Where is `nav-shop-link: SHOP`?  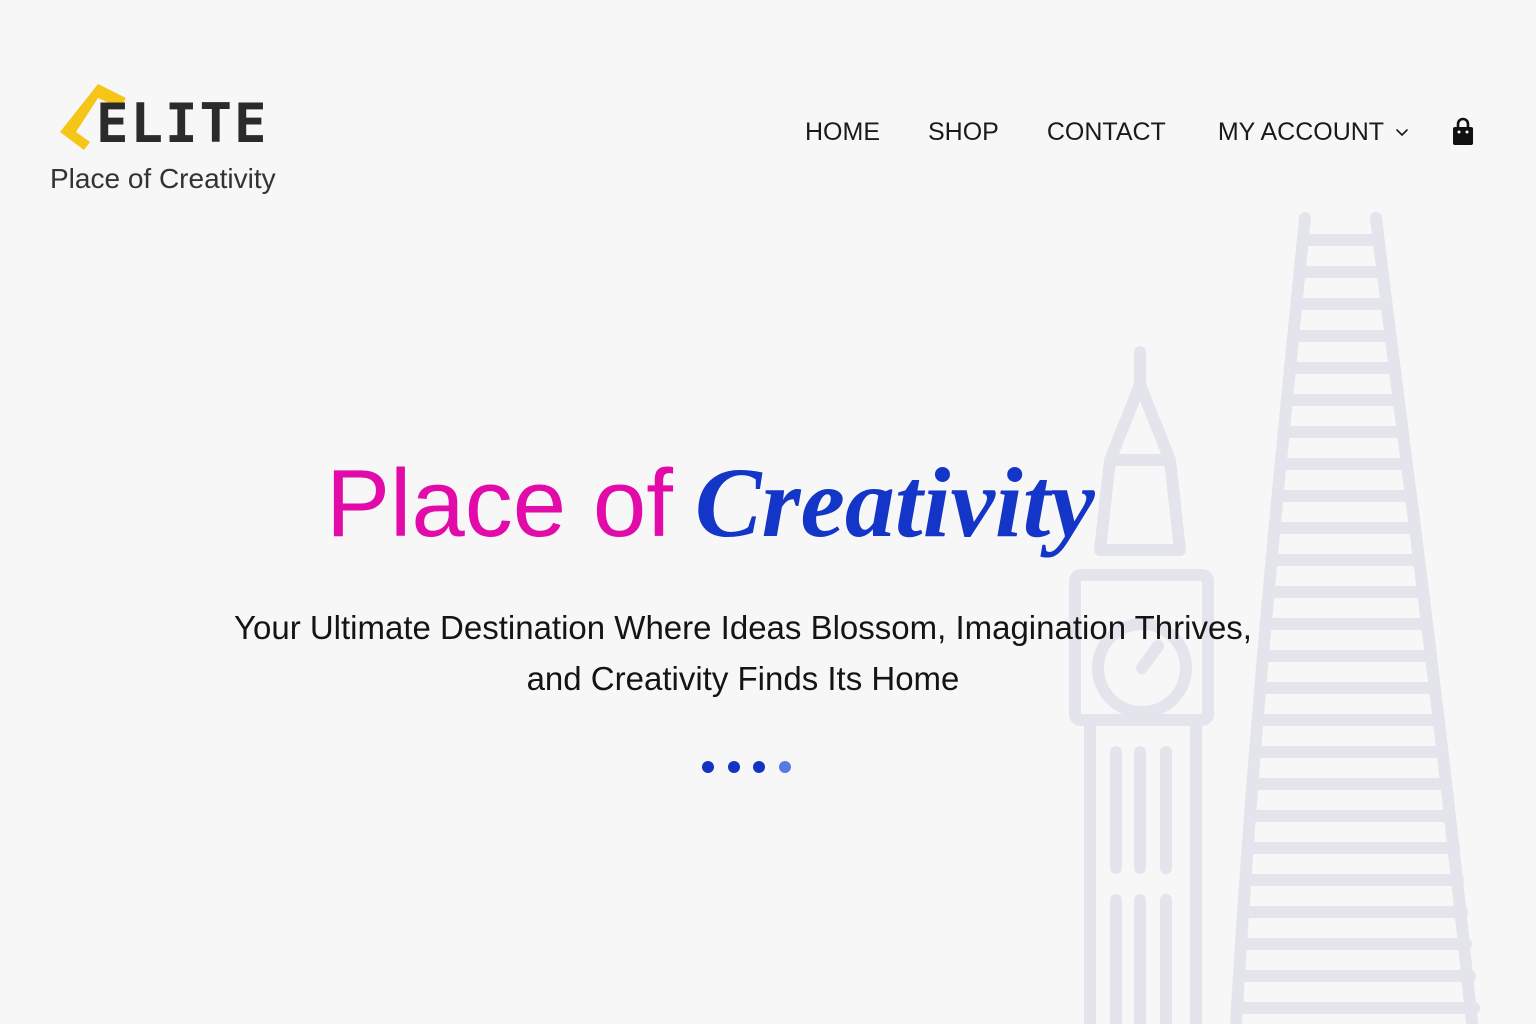 nav-shop-link: SHOP is located at coordinates (963, 132).